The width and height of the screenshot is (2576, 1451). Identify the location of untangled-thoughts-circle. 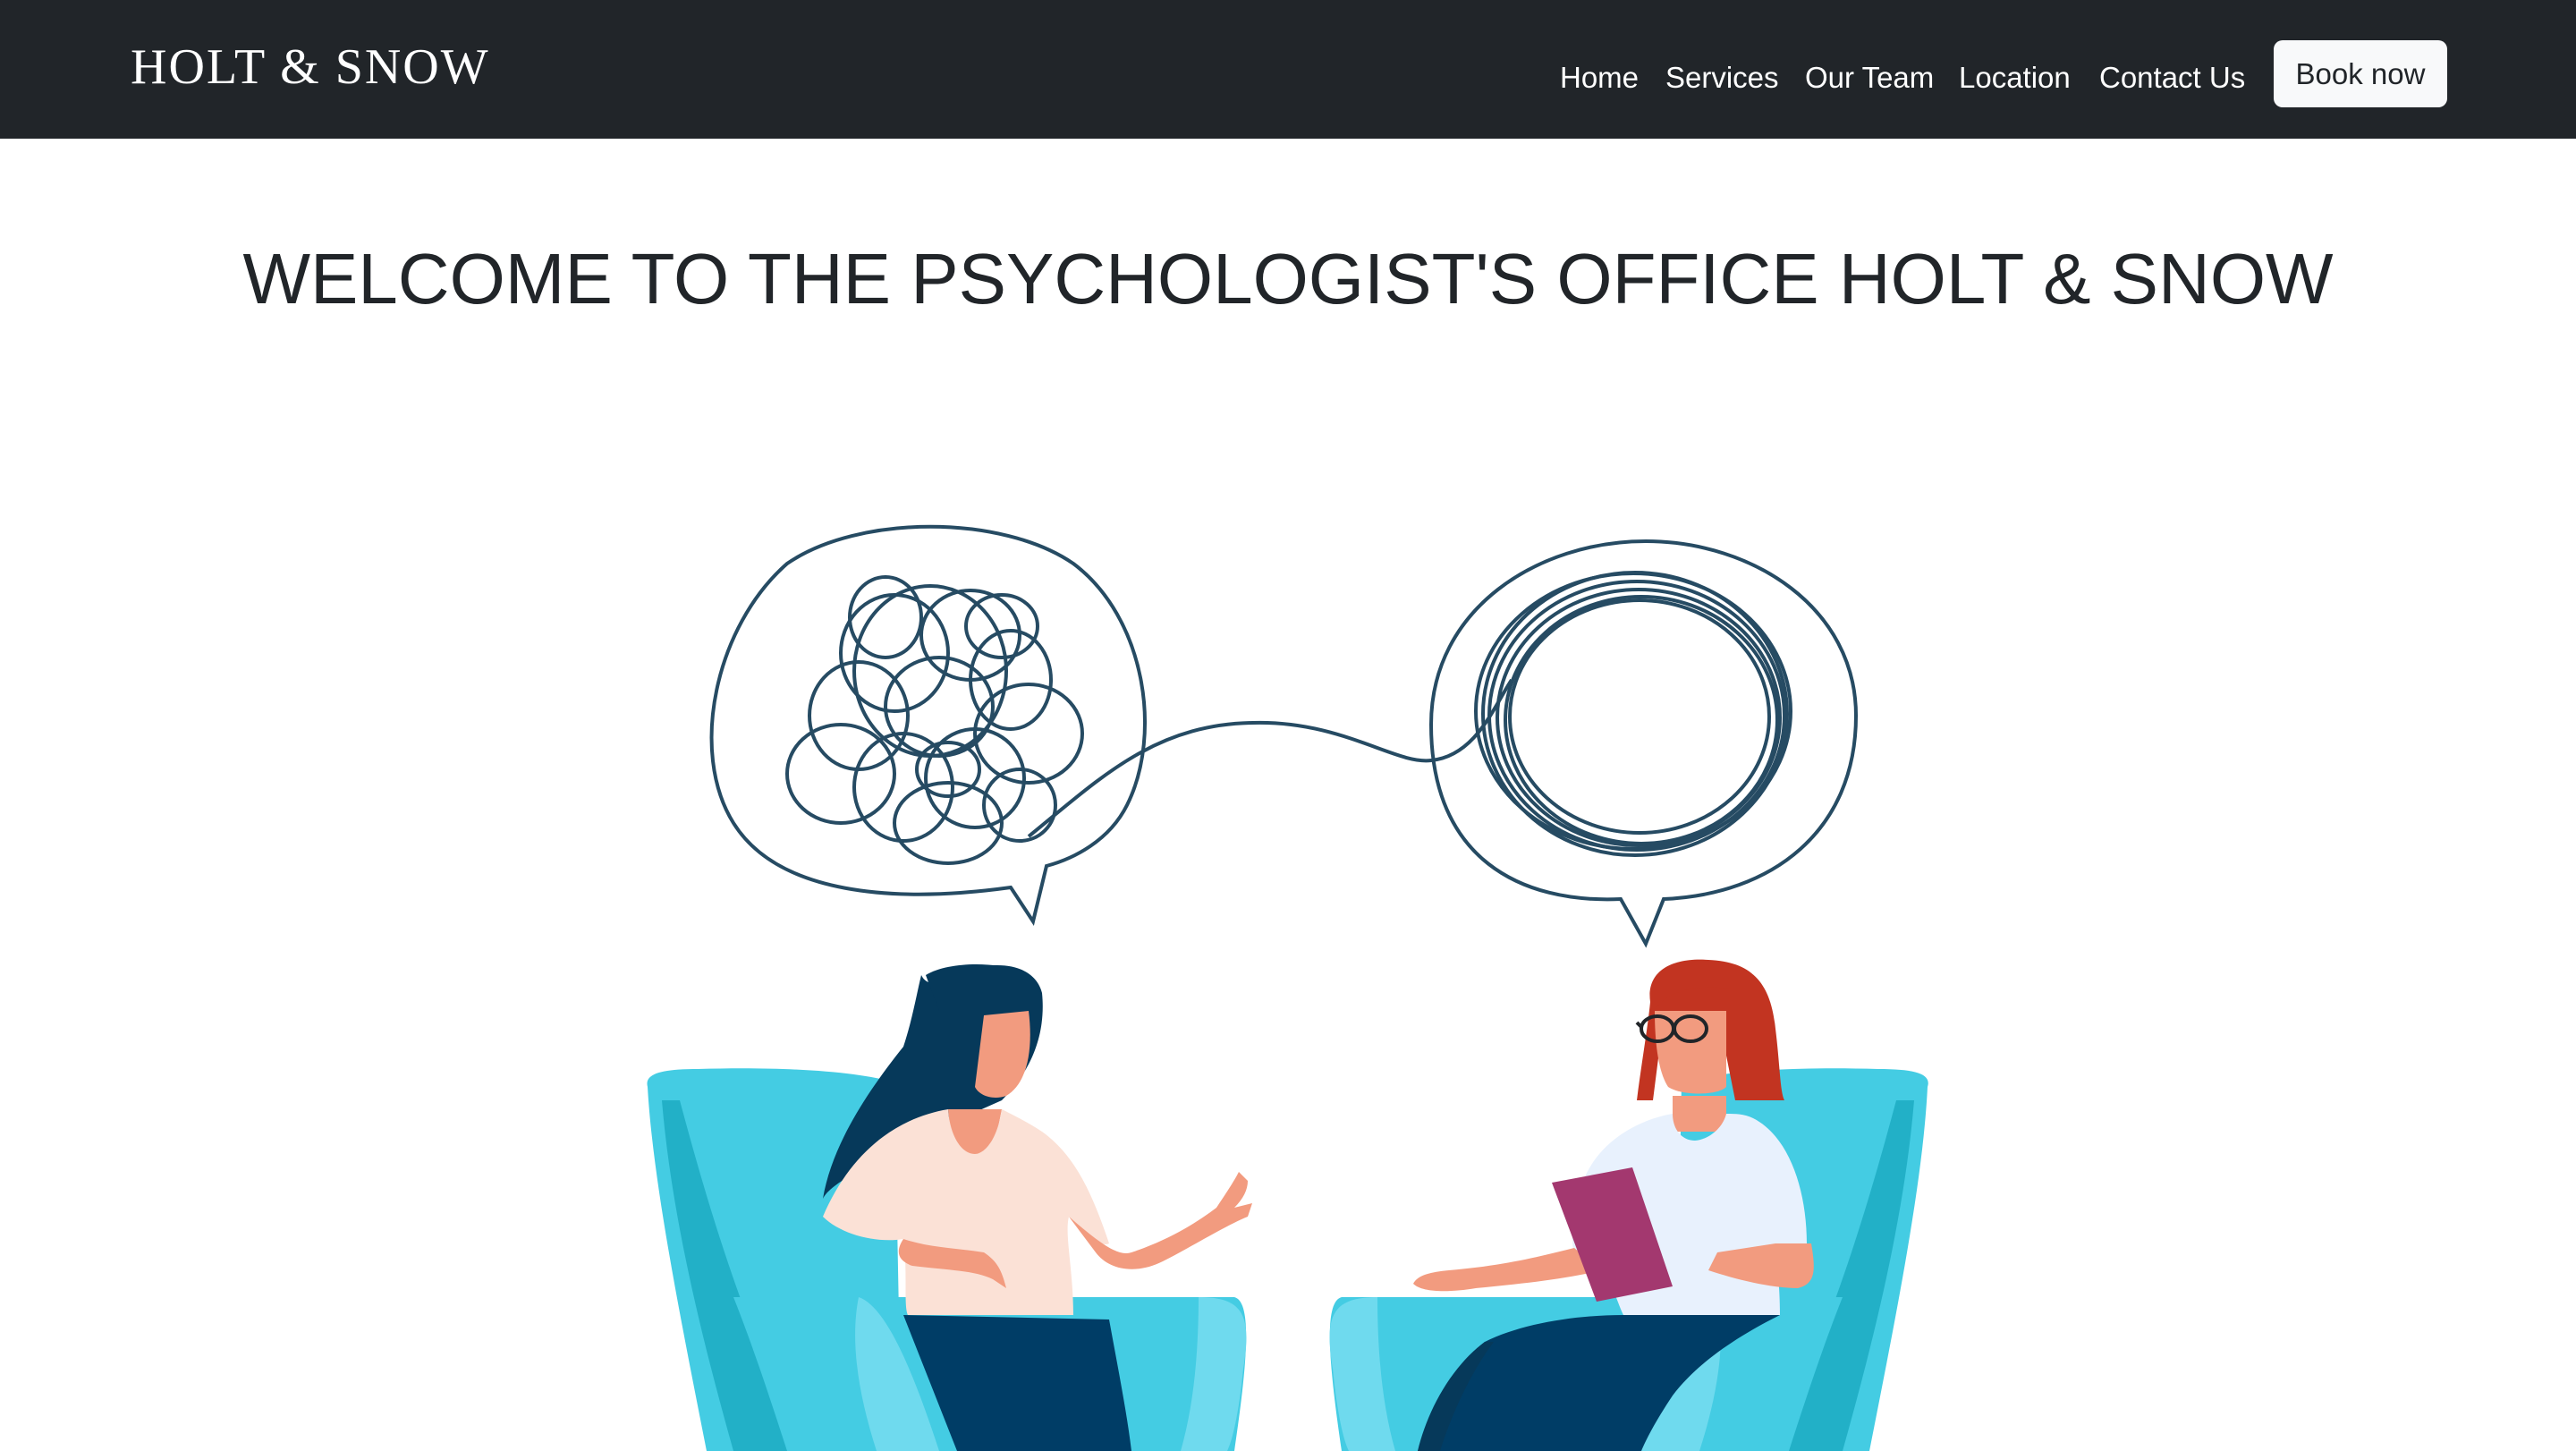
(1633, 714).